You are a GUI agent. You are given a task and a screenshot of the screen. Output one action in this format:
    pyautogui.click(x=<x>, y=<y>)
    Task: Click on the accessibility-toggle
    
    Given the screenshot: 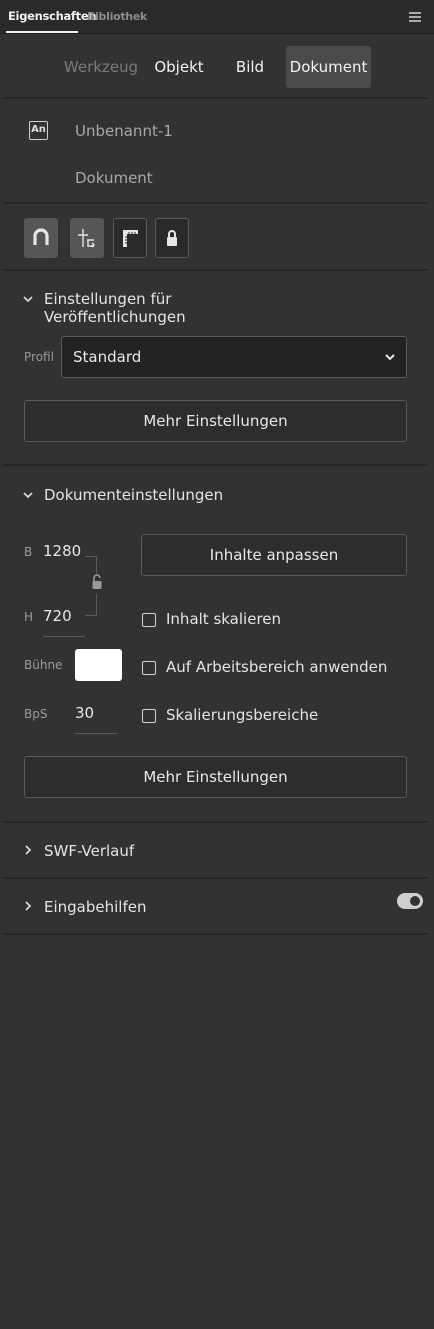 What is the action you would take?
    pyautogui.click(x=410, y=901)
    